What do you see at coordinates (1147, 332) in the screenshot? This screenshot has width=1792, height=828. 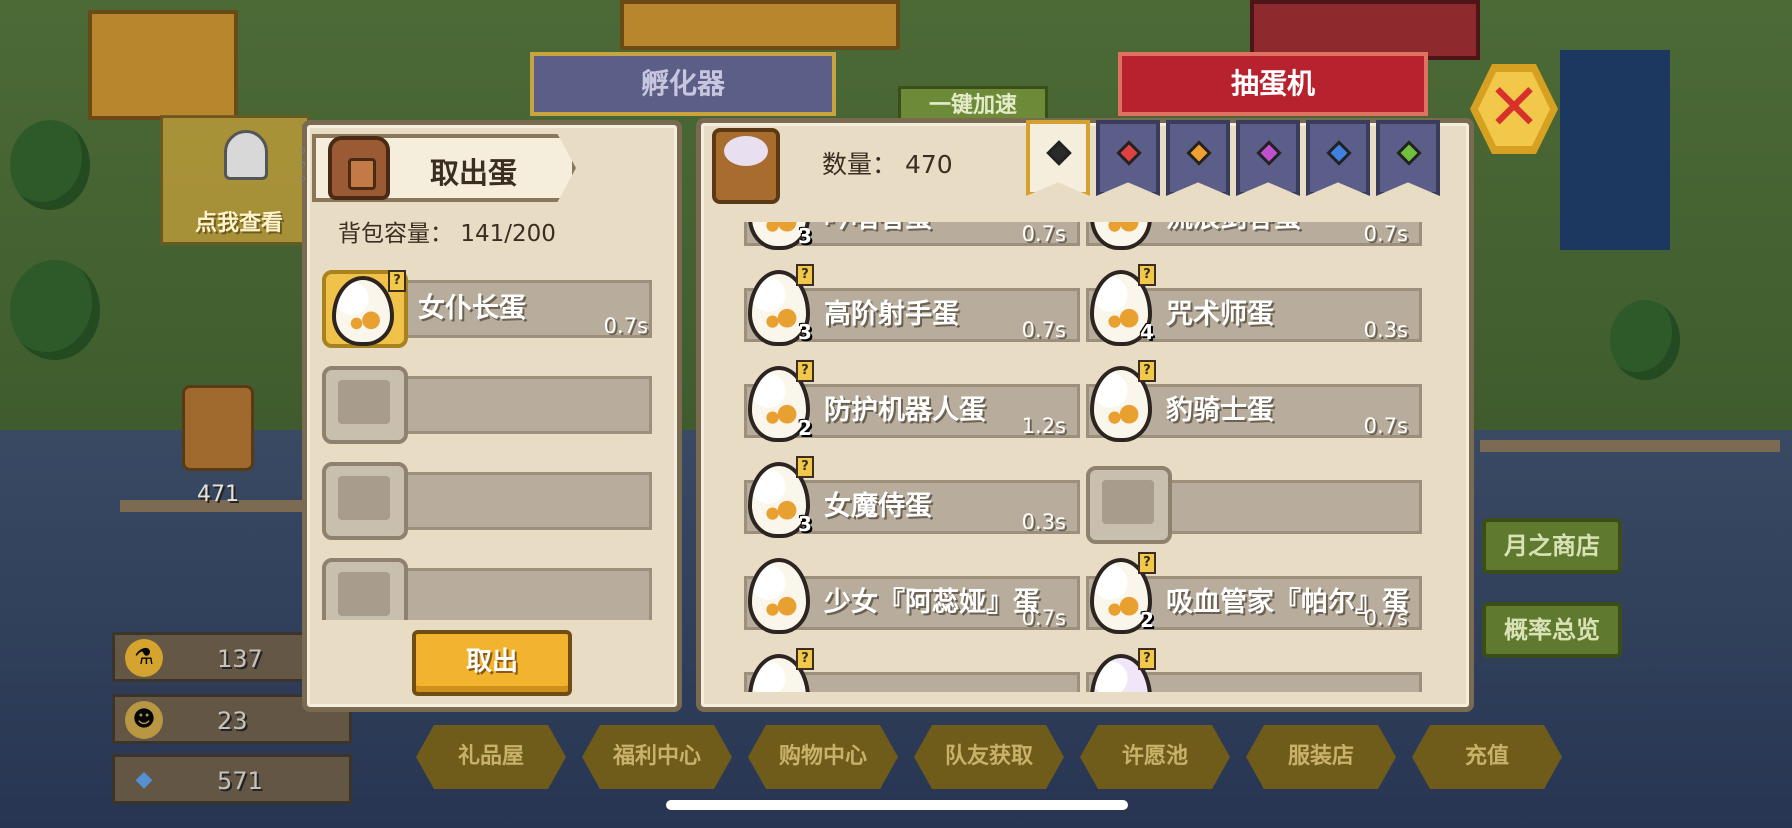 I see `egg-count: 4` at bounding box center [1147, 332].